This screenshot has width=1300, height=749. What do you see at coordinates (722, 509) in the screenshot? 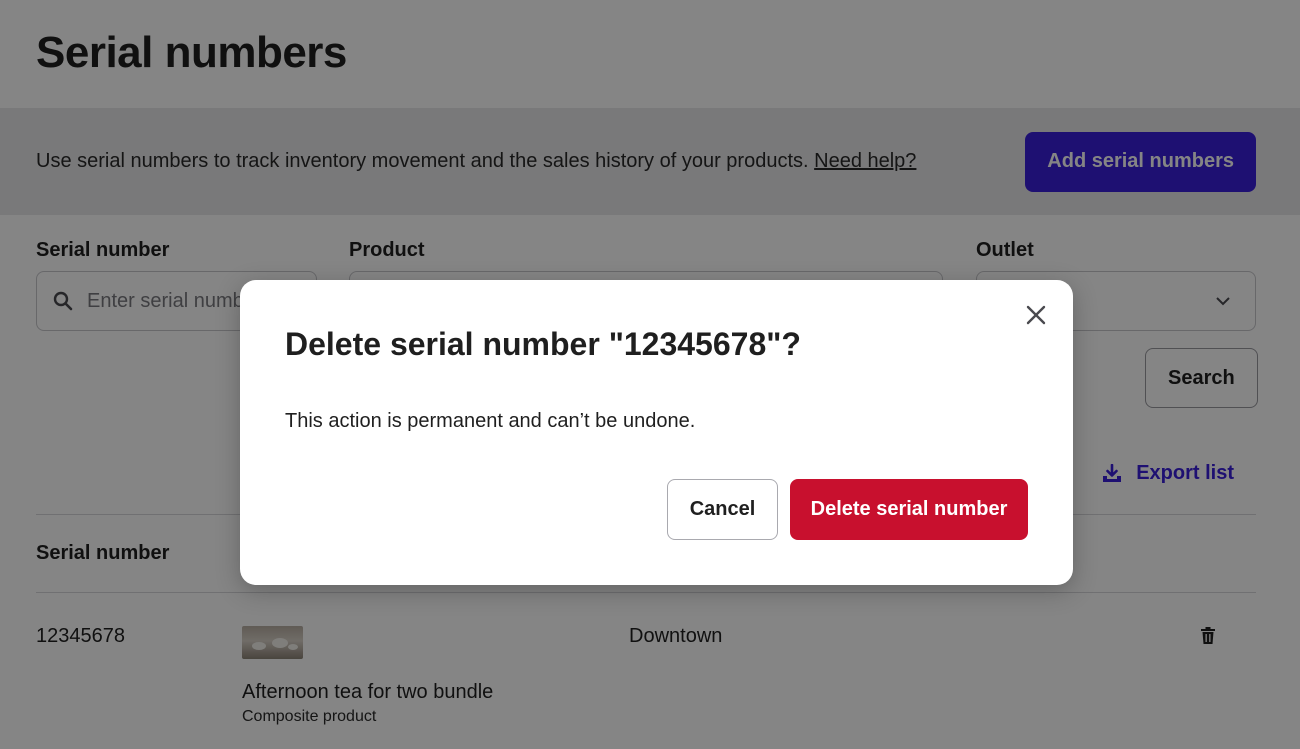
I see `cancel-button: Cancel` at bounding box center [722, 509].